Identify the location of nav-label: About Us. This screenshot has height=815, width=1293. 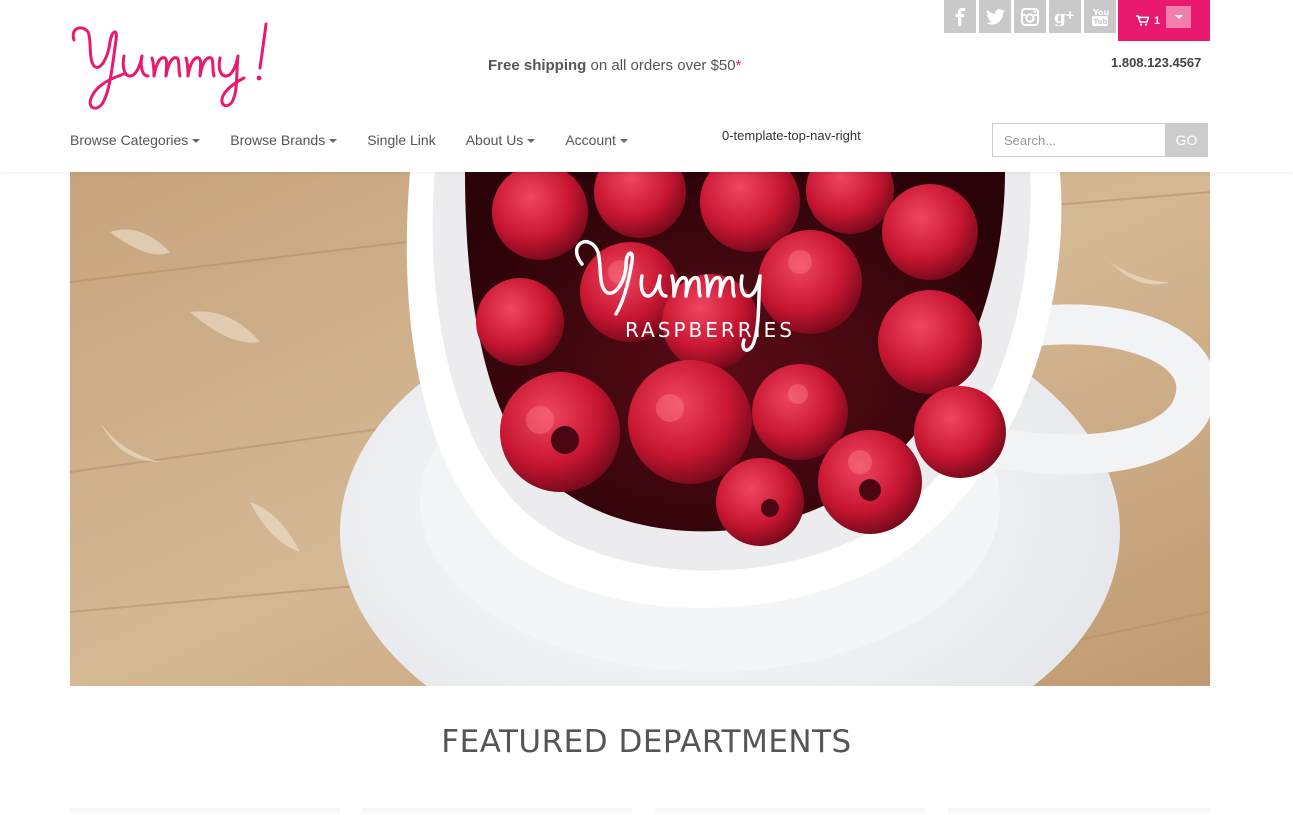
(494, 140).